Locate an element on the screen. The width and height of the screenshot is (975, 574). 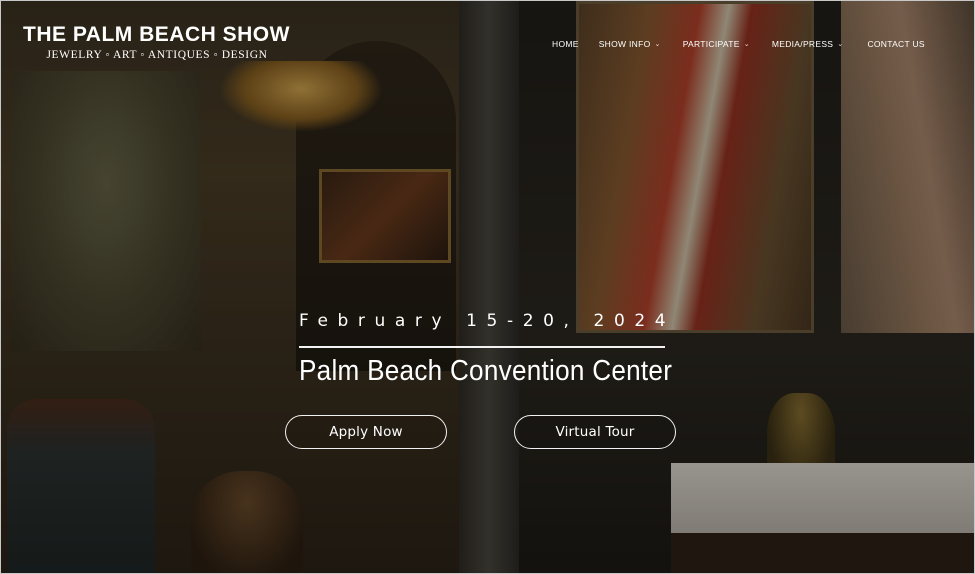
logo-title: THE PALM BEACH SHOW is located at coordinates (156, 34).